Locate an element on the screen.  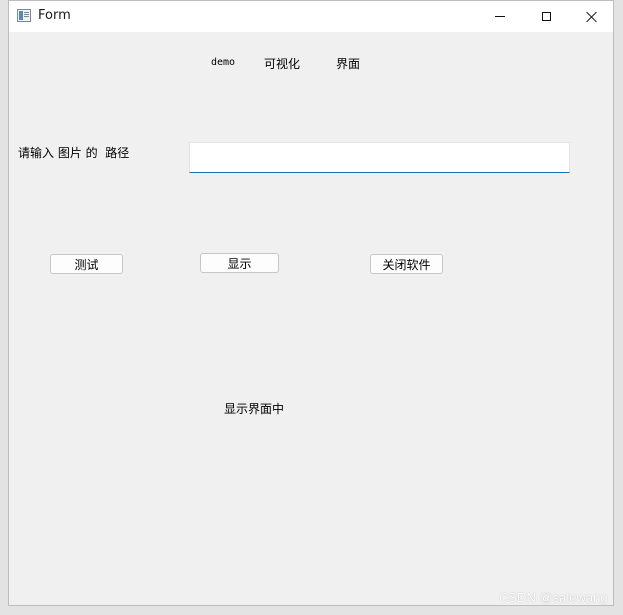
maximize-button is located at coordinates (546, 16).